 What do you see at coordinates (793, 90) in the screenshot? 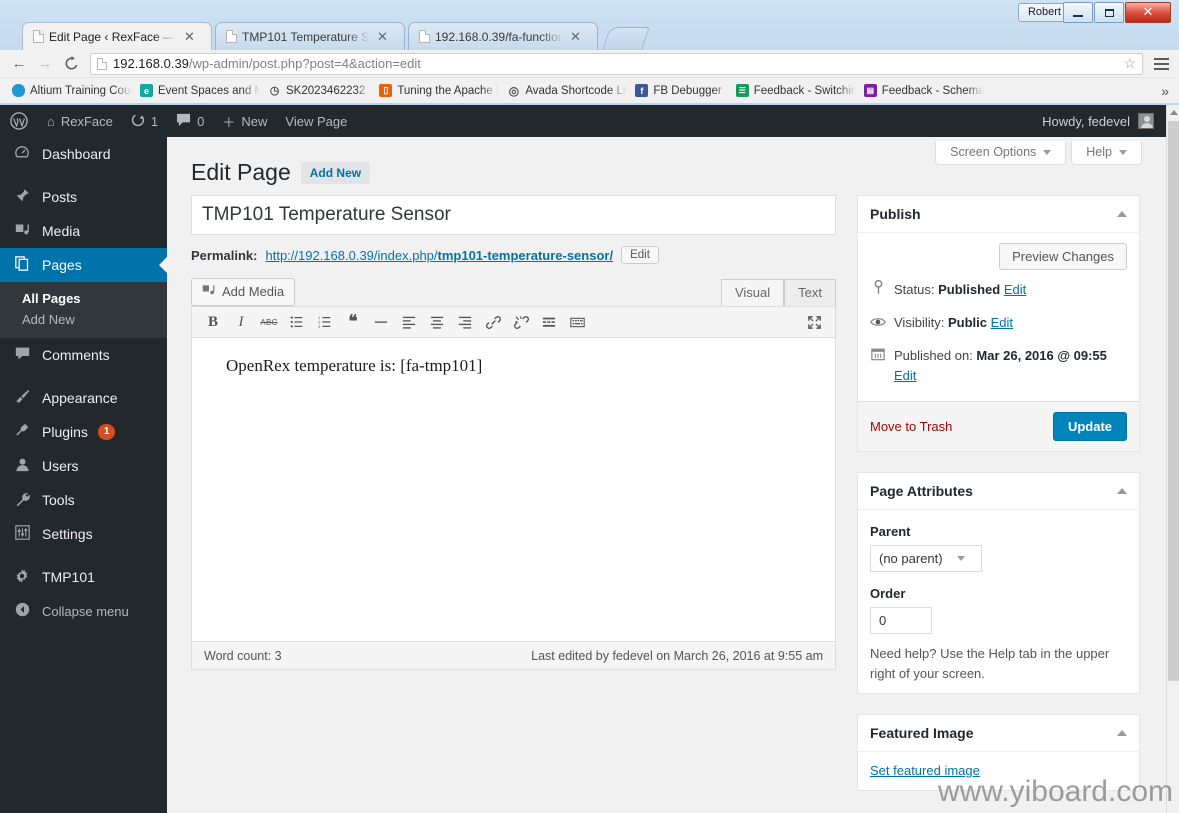
I see `bookmark-item: ☰ Feedback - Switching` at bounding box center [793, 90].